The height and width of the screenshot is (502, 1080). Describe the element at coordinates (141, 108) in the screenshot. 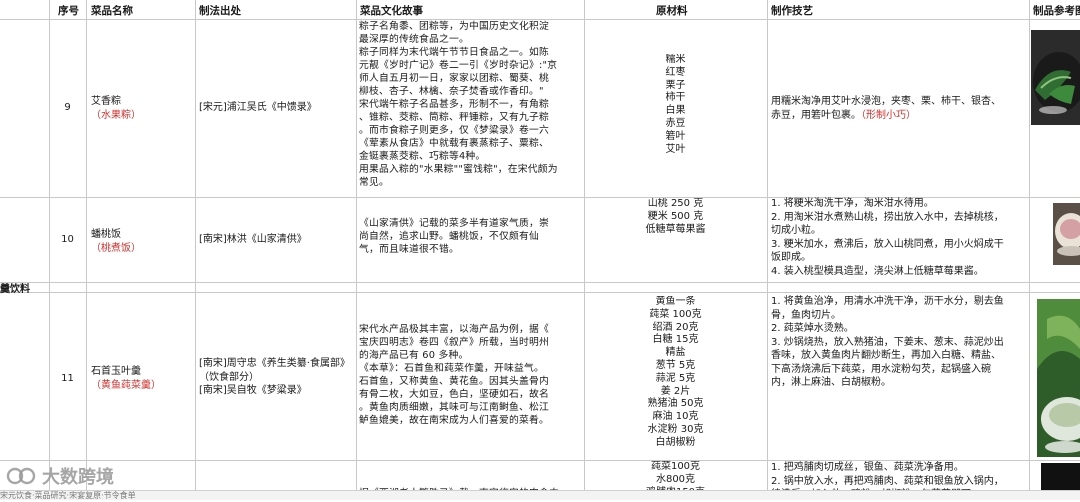

I see `dish-name-cell: 艾香粽 （水果粽）` at that location.